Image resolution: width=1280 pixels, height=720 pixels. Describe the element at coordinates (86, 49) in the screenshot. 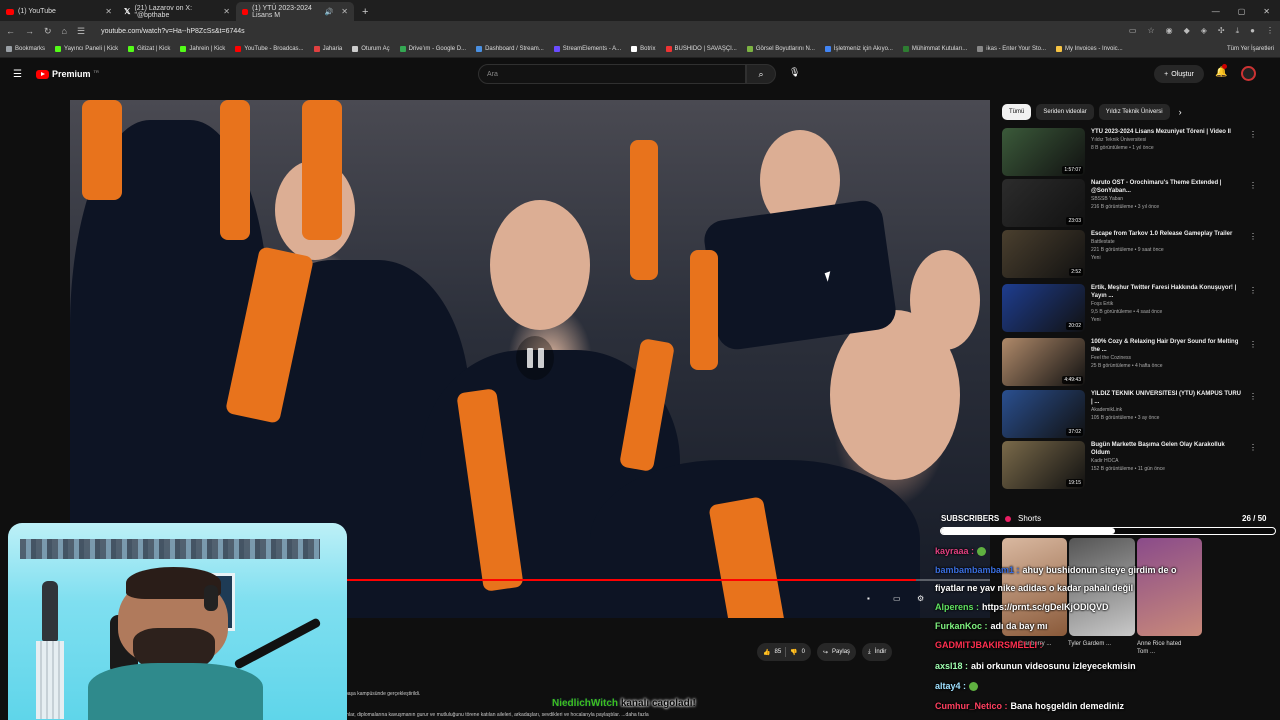

I see `bookmark-item: Yayıncı Paneli | Kick` at that location.